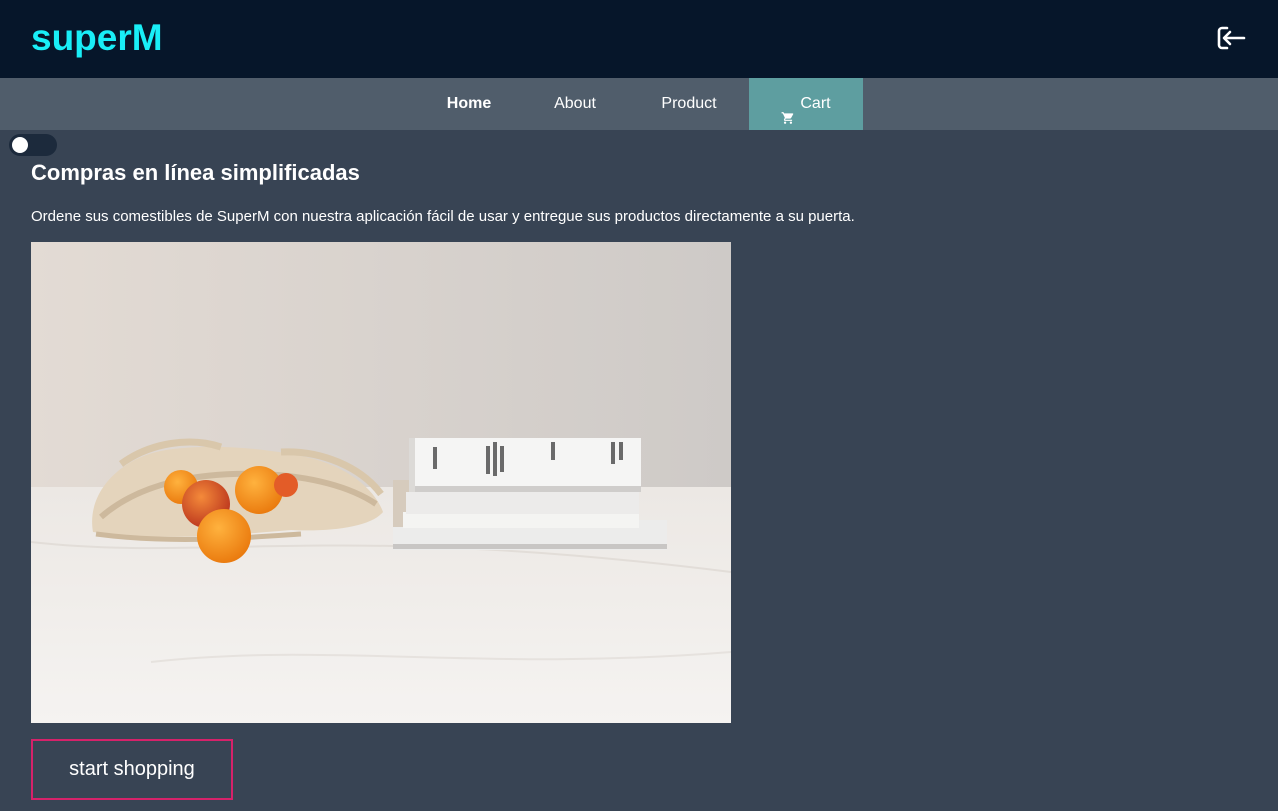 This screenshot has height=811, width=1278. Describe the element at coordinates (195, 172) in the screenshot. I see `page-heading: Compras en línea simplificadas` at that location.